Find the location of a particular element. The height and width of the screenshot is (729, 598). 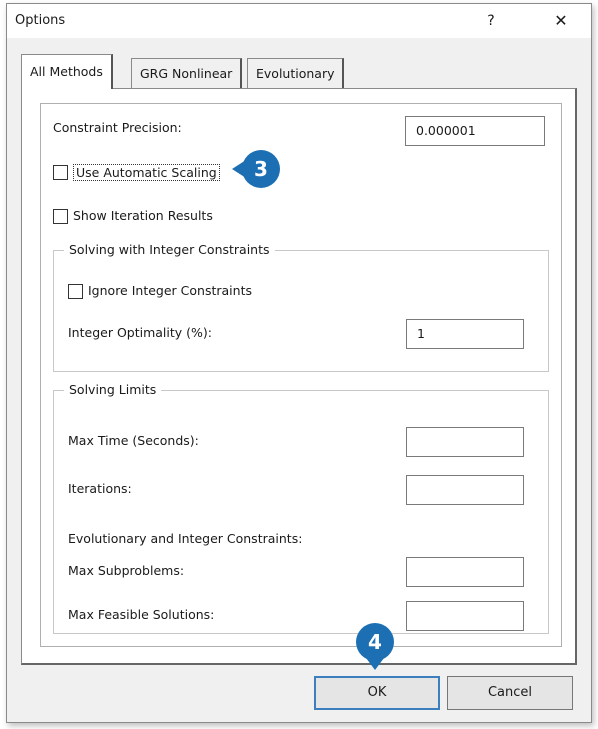

integer-optimality-label: Integer Optimality (%): is located at coordinates (140, 332).